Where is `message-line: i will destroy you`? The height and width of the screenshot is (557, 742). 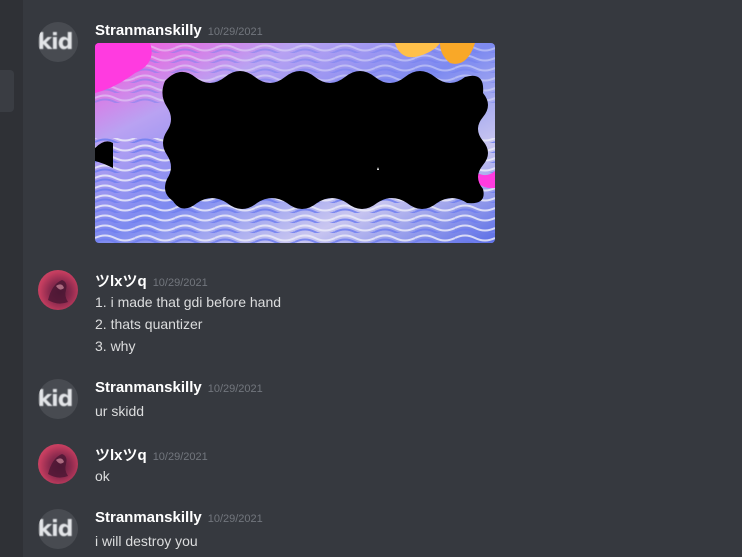 message-line: i will destroy you is located at coordinates (146, 541).